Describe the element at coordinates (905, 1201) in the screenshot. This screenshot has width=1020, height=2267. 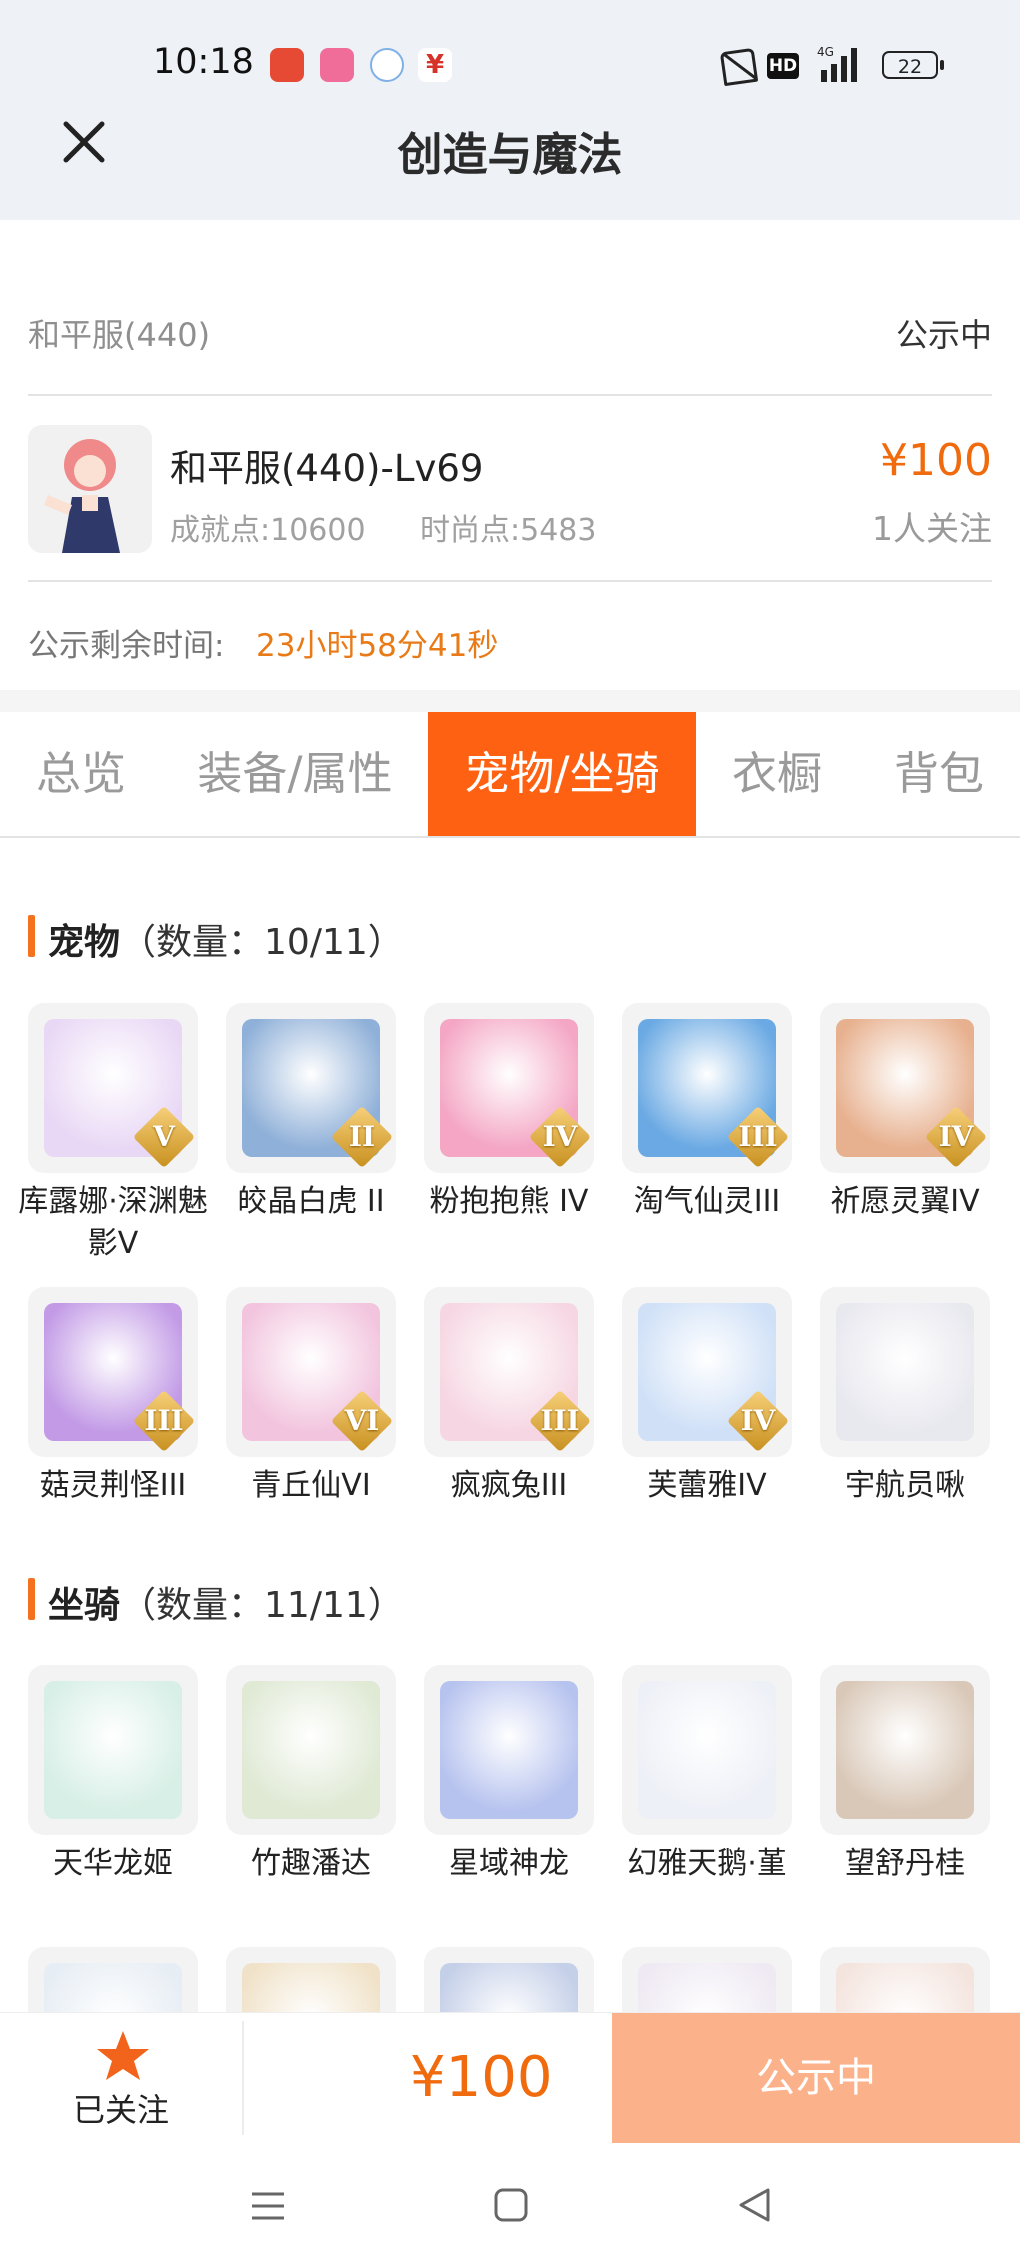
I see `item-name: 祈愿灵翼IV` at that location.